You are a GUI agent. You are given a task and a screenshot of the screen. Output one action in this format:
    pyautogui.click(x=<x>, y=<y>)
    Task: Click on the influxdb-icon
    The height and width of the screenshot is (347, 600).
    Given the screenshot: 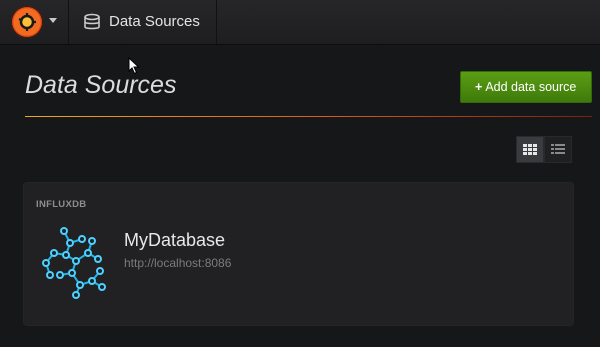 What is the action you would take?
    pyautogui.click(x=74, y=263)
    